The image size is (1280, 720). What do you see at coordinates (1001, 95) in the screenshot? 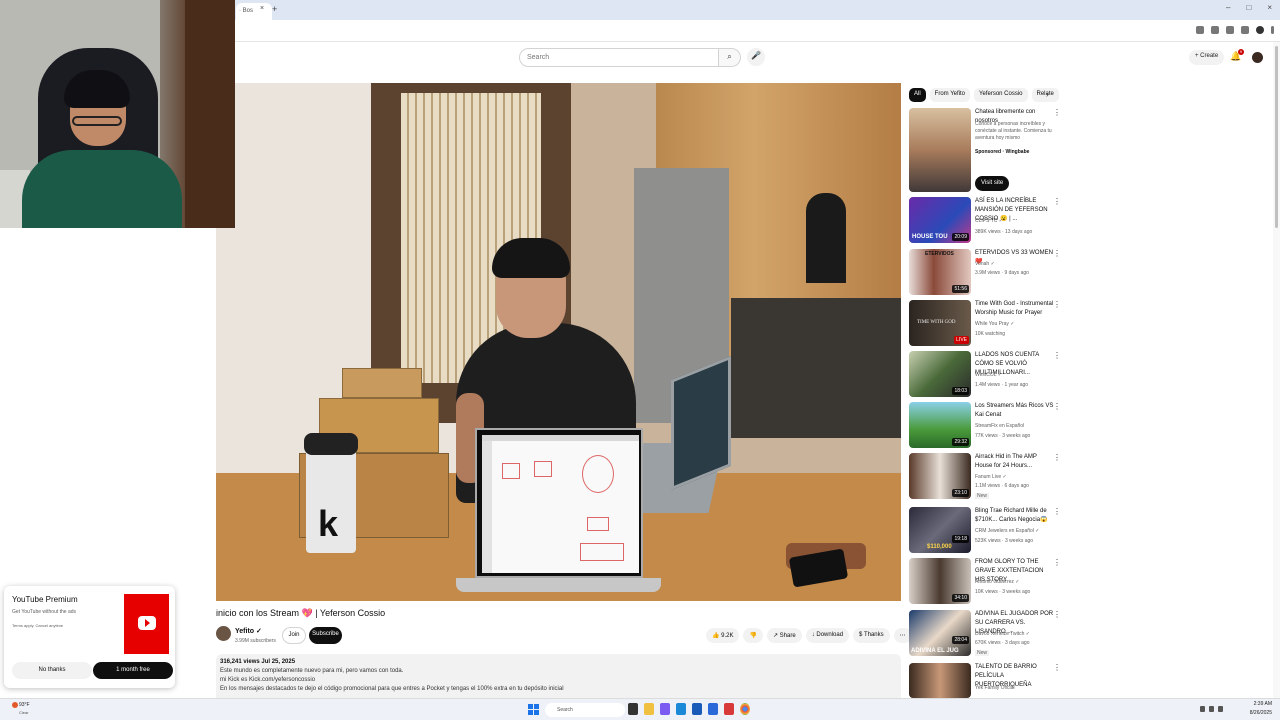
I see `chip-yeferson-cossio: Yeferson Cossio` at bounding box center [1001, 95].